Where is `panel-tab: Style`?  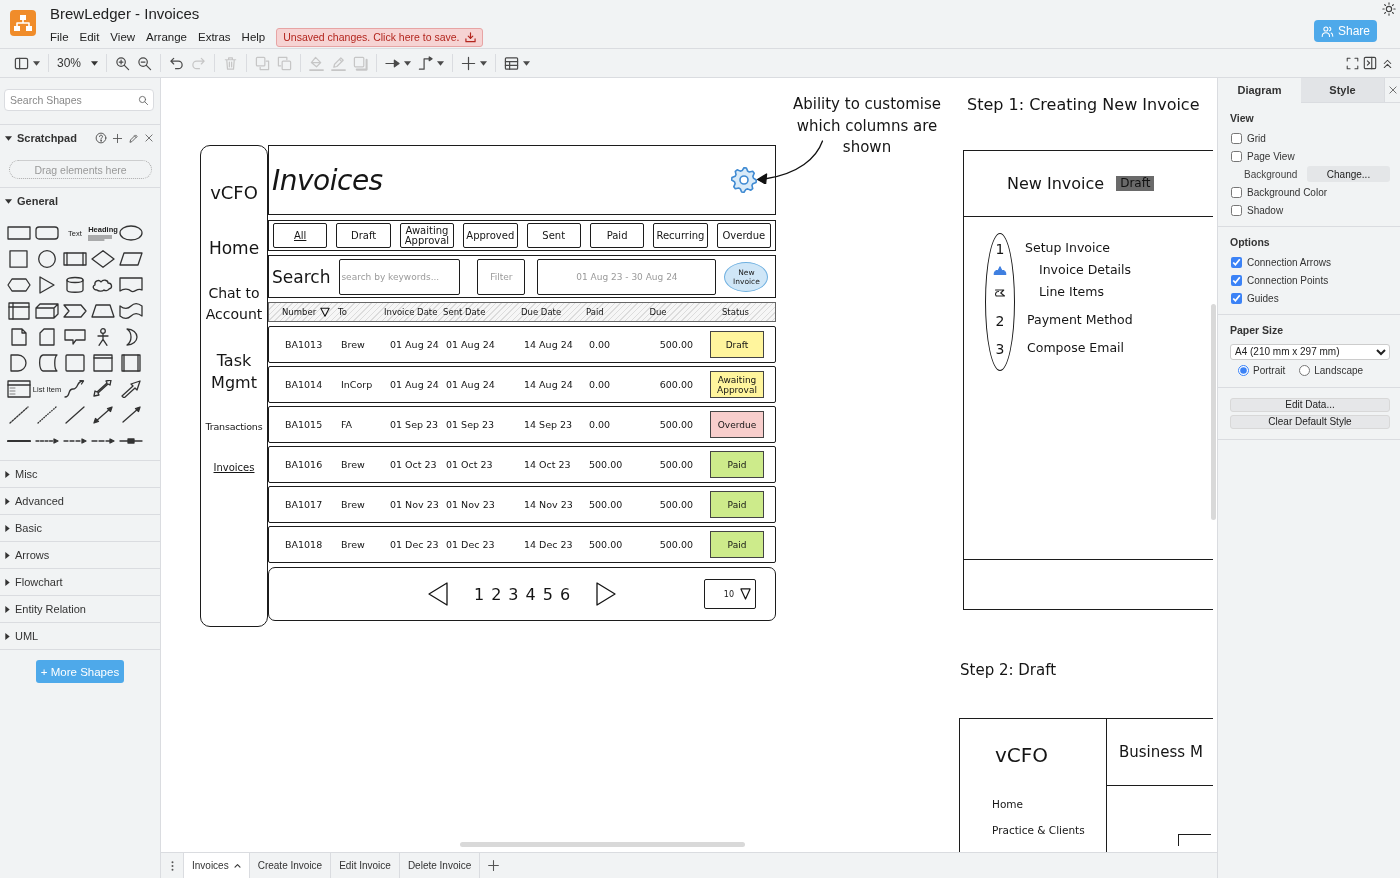 panel-tab: Style is located at coordinates (1342, 90).